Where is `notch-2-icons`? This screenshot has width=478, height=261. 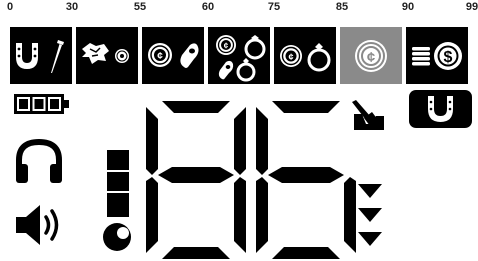
notch-2-icons is located at coordinates (105, 53).